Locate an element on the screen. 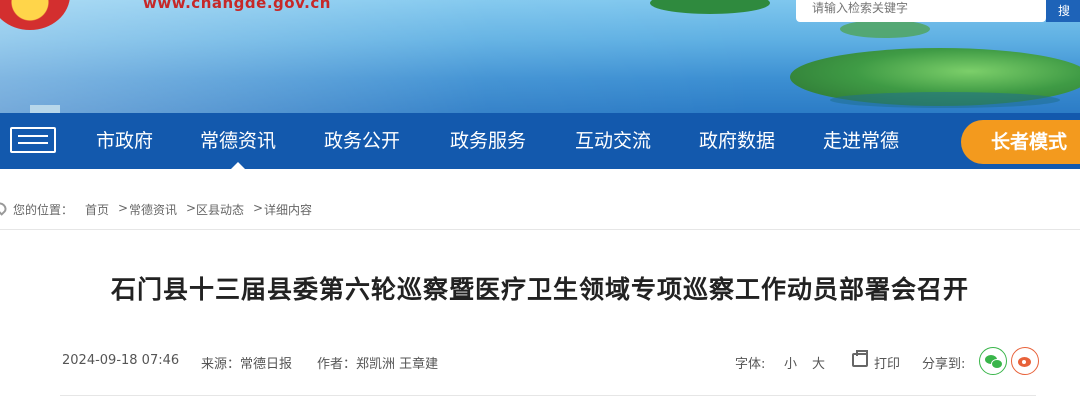 This screenshot has width=1080, height=409. nav-logo-icon is located at coordinates (33, 140).